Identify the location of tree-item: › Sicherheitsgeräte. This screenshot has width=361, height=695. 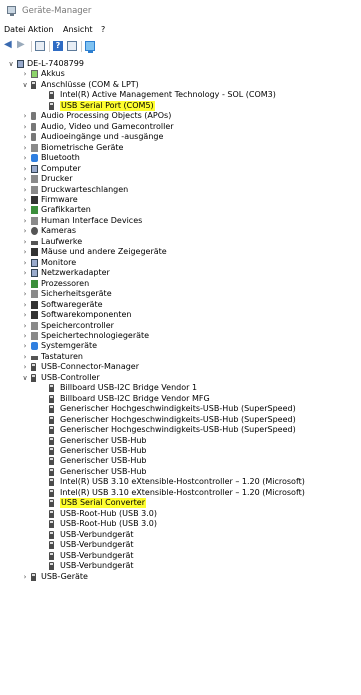
(180, 294).